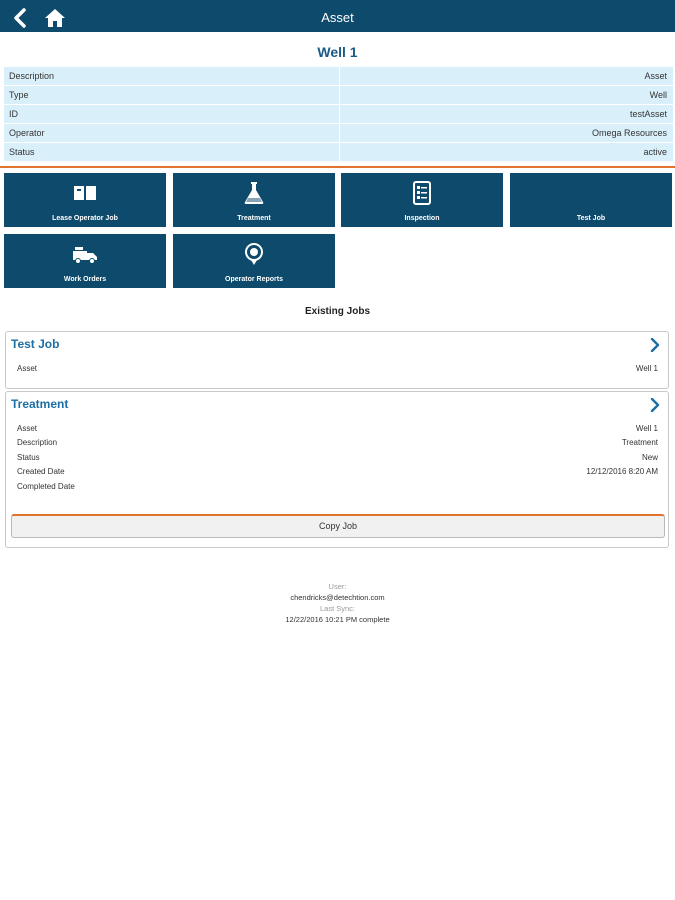 This screenshot has width=675, height=900. What do you see at coordinates (39, 404) in the screenshot?
I see `job-title: Treatment` at bounding box center [39, 404].